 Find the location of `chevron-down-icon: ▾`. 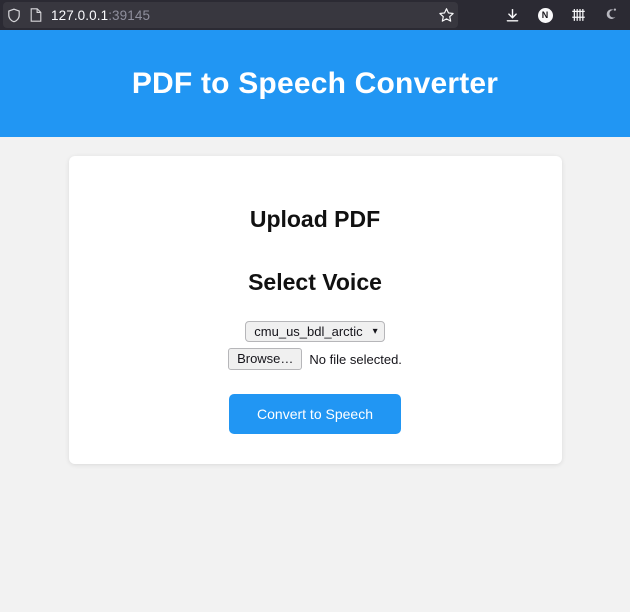

chevron-down-icon: ▾ is located at coordinates (375, 331).